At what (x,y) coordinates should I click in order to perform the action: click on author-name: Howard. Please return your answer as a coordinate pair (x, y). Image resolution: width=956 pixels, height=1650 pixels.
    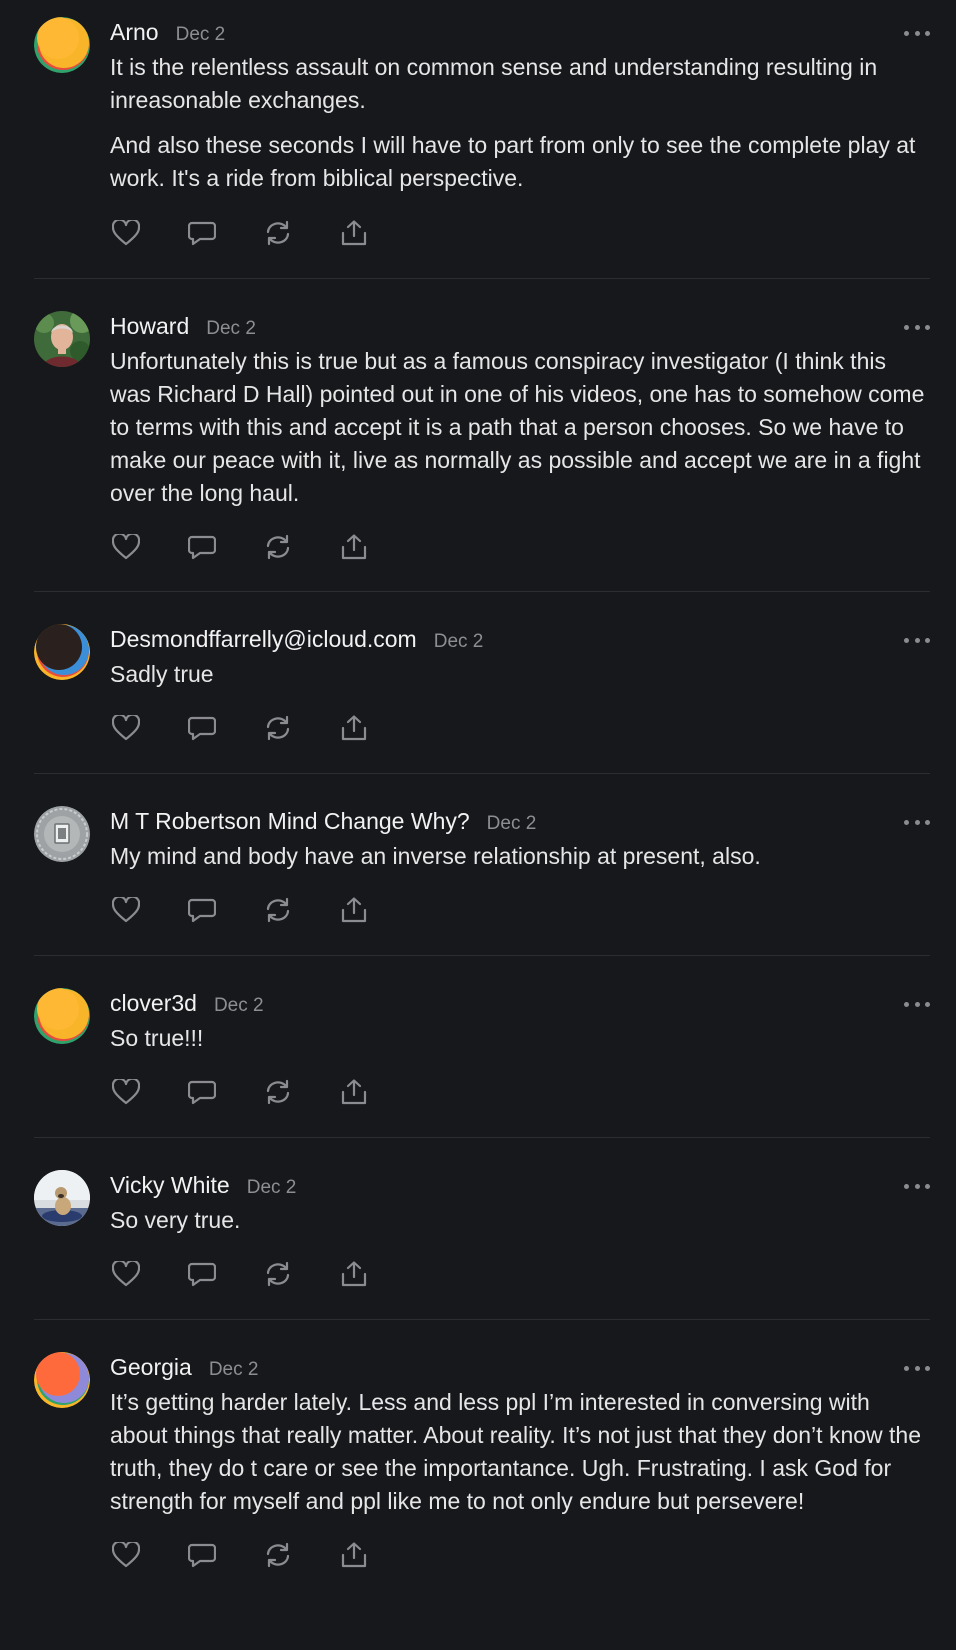
    Looking at the image, I should click on (149, 326).